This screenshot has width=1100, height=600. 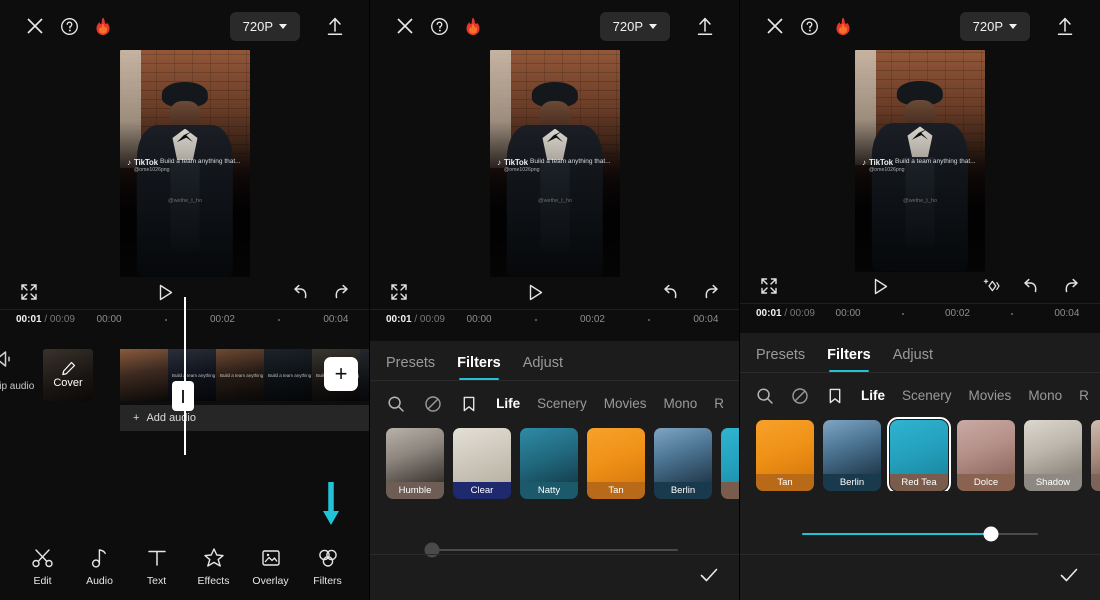 I want to click on filter-card: Clear, so click(x=482, y=463).